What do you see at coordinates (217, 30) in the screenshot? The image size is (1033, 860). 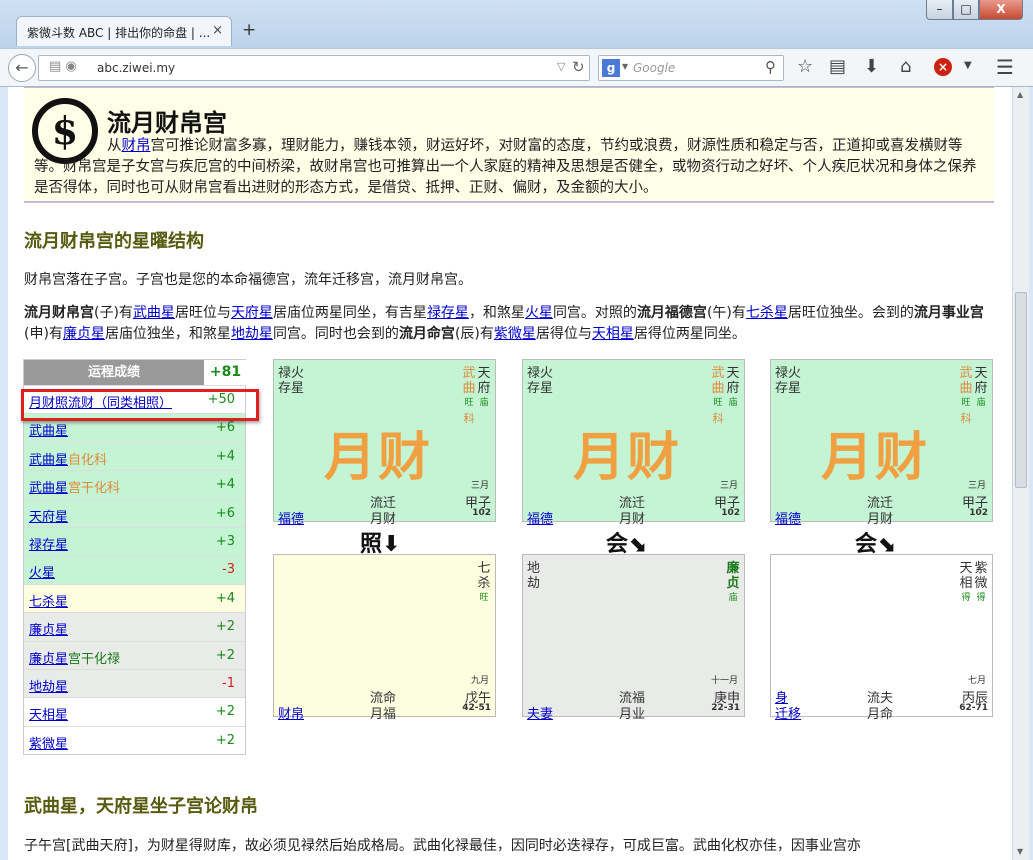 I see `tab-close-icon: ×` at bounding box center [217, 30].